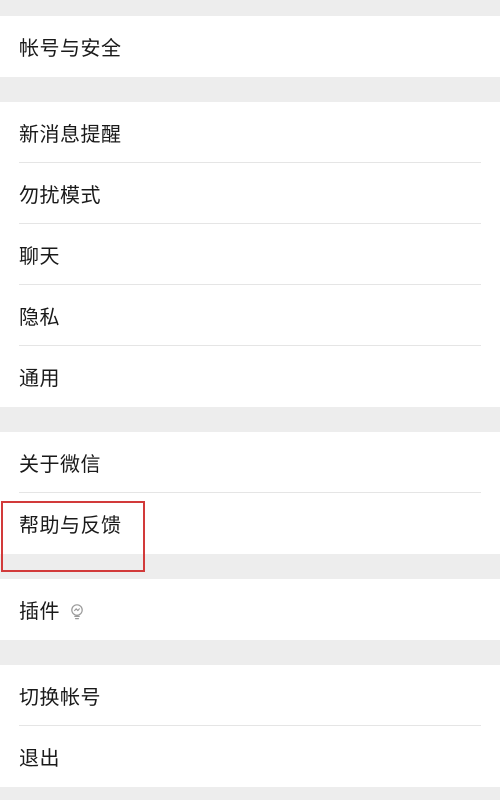 This screenshot has height=800, width=500. What do you see at coordinates (77, 611) in the screenshot?
I see `plugin-bulb-icon` at bounding box center [77, 611].